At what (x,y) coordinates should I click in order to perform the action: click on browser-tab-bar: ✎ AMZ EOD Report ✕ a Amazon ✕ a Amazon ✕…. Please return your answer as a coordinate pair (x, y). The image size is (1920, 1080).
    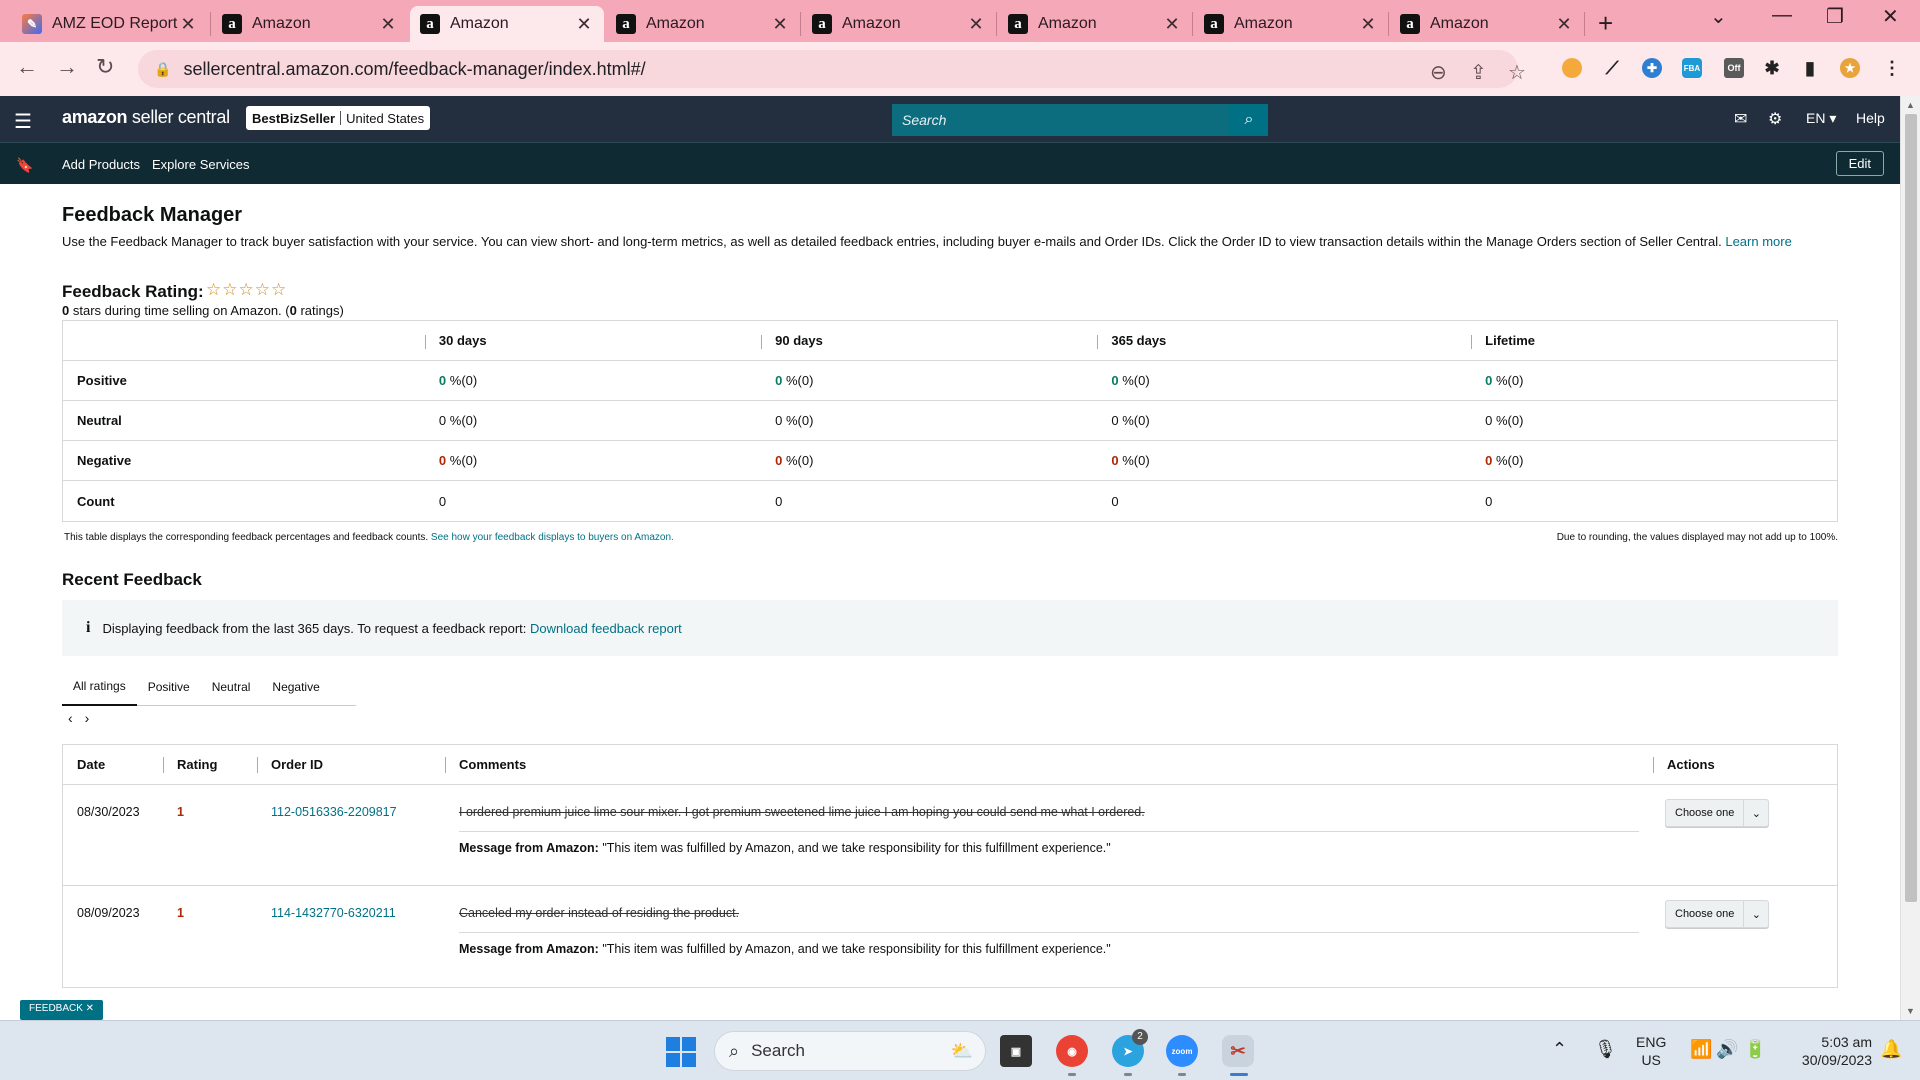
    Looking at the image, I should click on (960, 21).